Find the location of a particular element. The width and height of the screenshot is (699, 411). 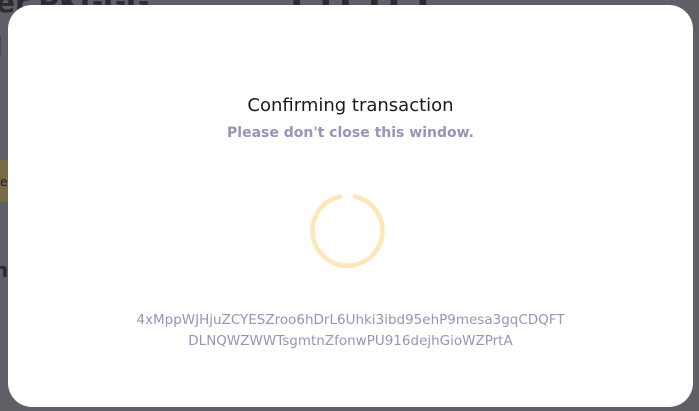

background-page-fragment: e is located at coordinates (4, 182).